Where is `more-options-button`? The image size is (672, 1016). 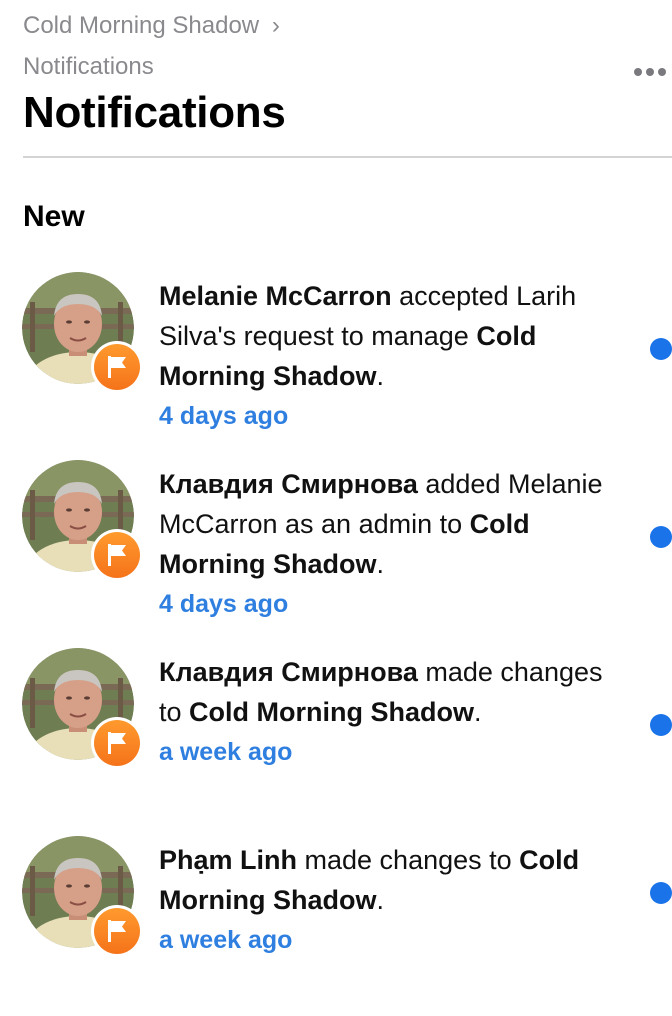
more-options-button is located at coordinates (653, 72).